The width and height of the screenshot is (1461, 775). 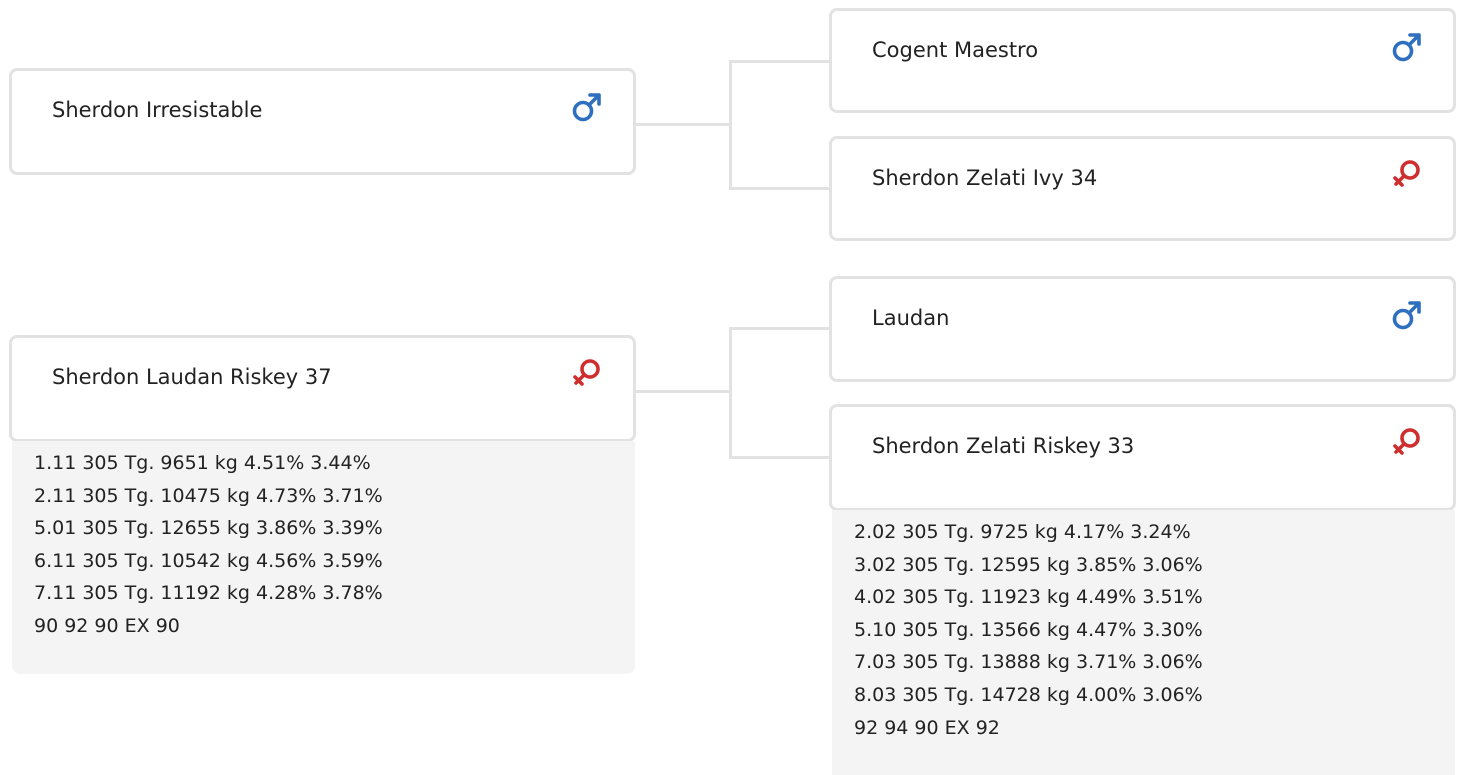 What do you see at coordinates (1003, 446) in the screenshot?
I see `animal-name: Sherdon Zelati Riskey 33` at bounding box center [1003, 446].